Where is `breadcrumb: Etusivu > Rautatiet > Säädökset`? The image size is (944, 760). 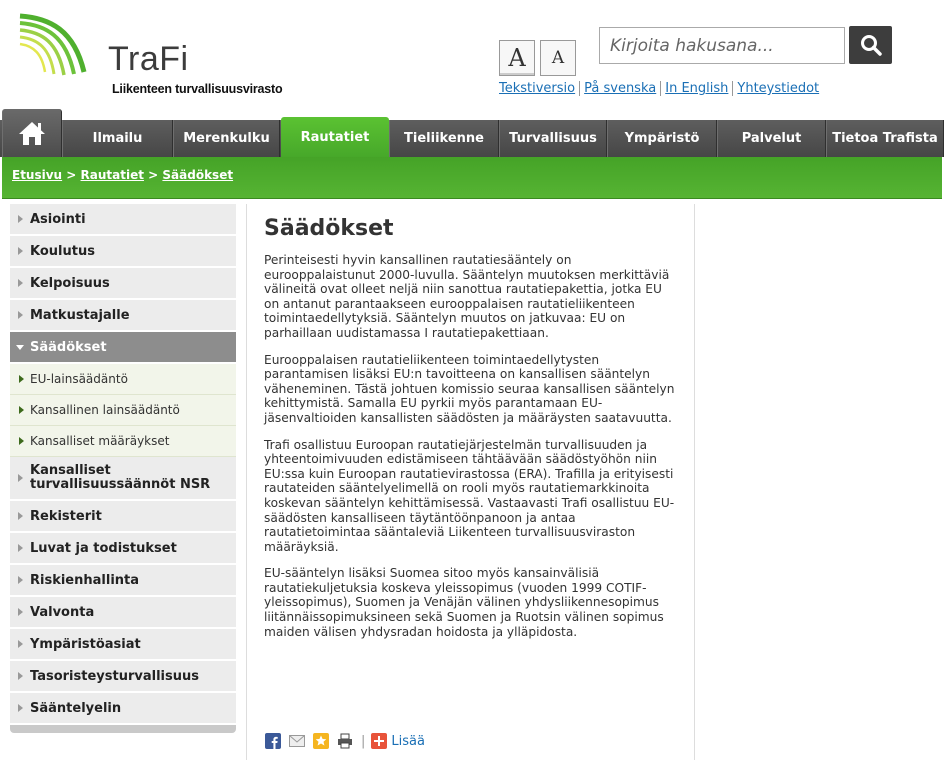 breadcrumb: Etusivu > Rautatiet > Säädökset is located at coordinates (123, 175).